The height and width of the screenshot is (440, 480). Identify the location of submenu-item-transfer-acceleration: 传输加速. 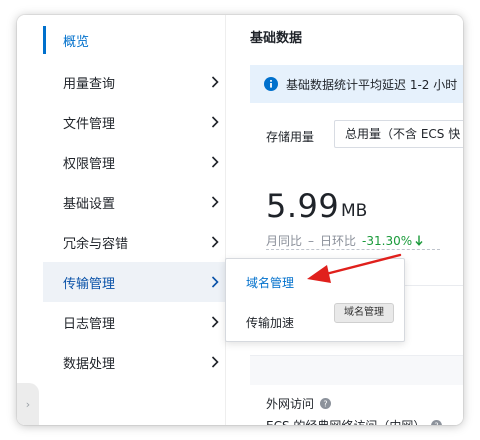
(270, 322).